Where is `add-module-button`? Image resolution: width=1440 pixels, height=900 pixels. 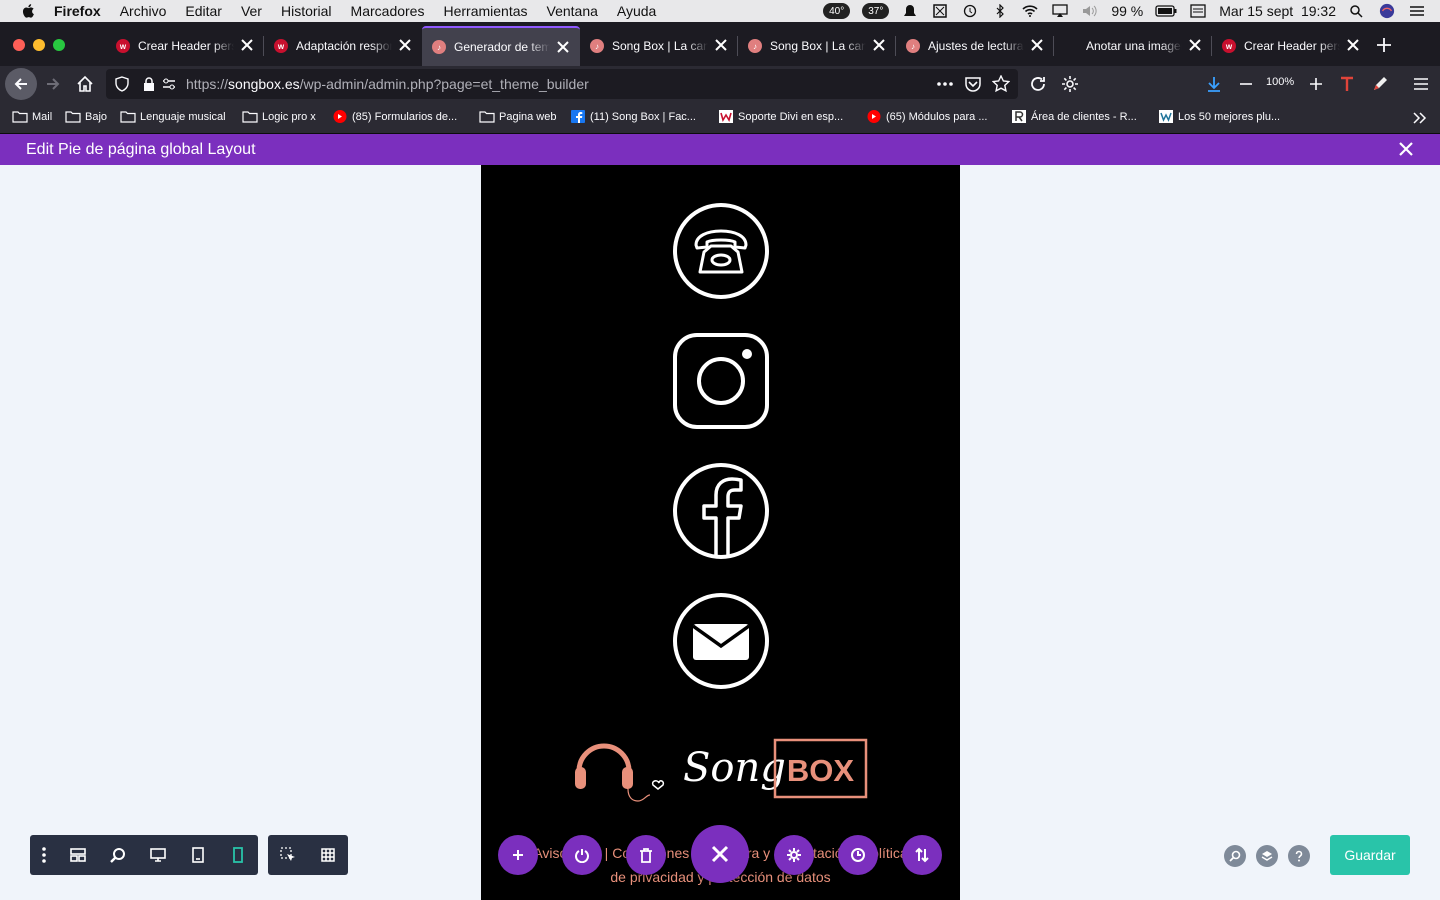
add-module-button is located at coordinates (518, 855).